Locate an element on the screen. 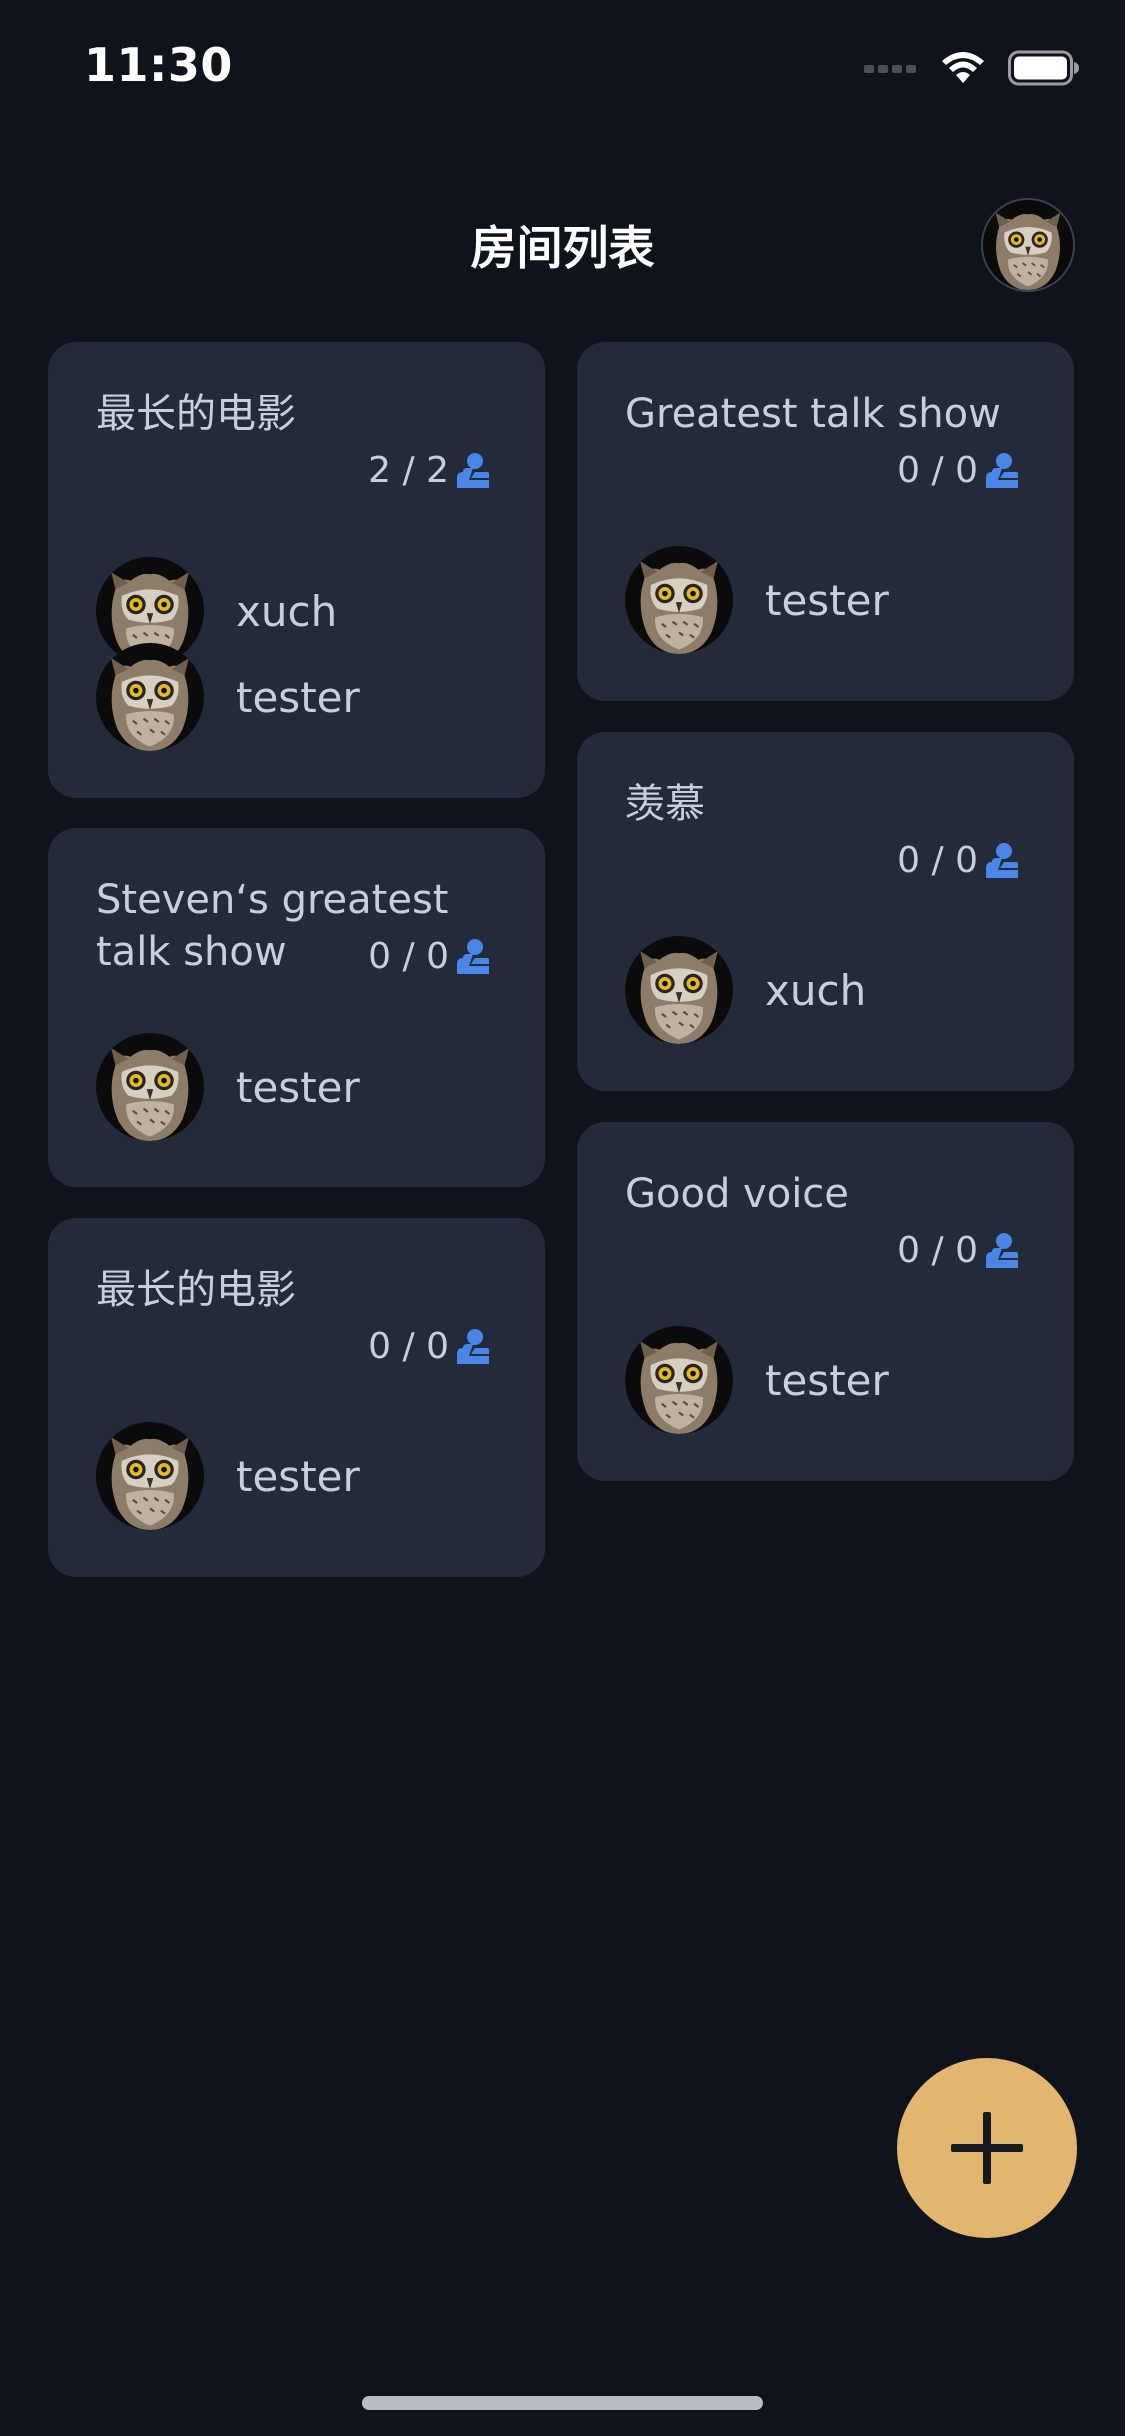  plus-icon is located at coordinates (987, 2148).